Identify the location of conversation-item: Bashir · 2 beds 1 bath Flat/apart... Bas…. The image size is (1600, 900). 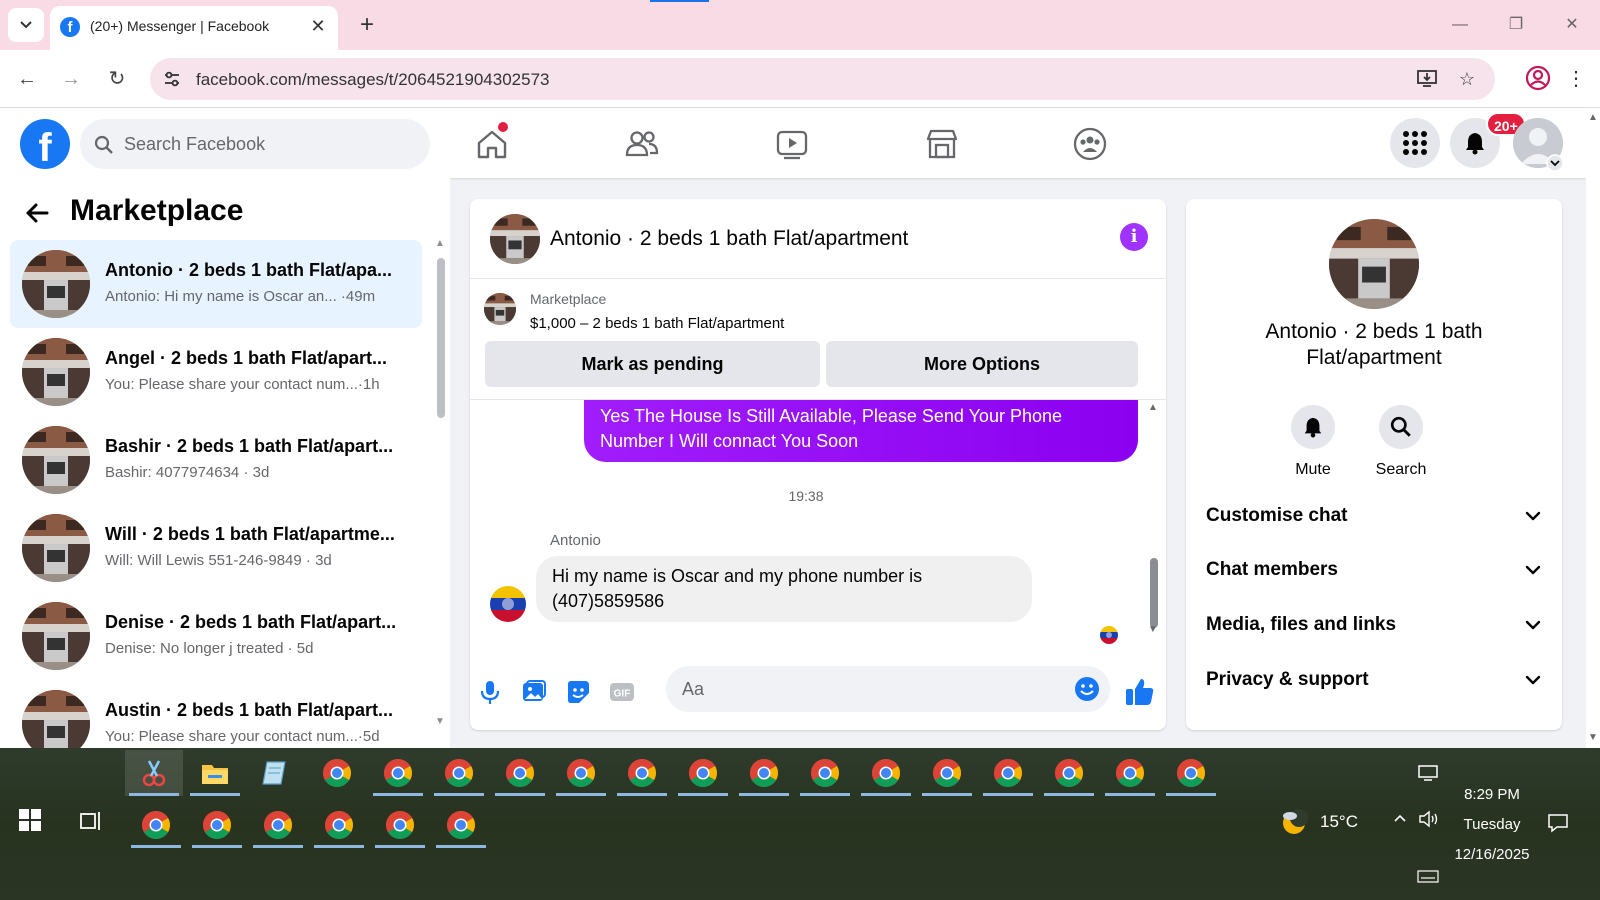
(216, 460).